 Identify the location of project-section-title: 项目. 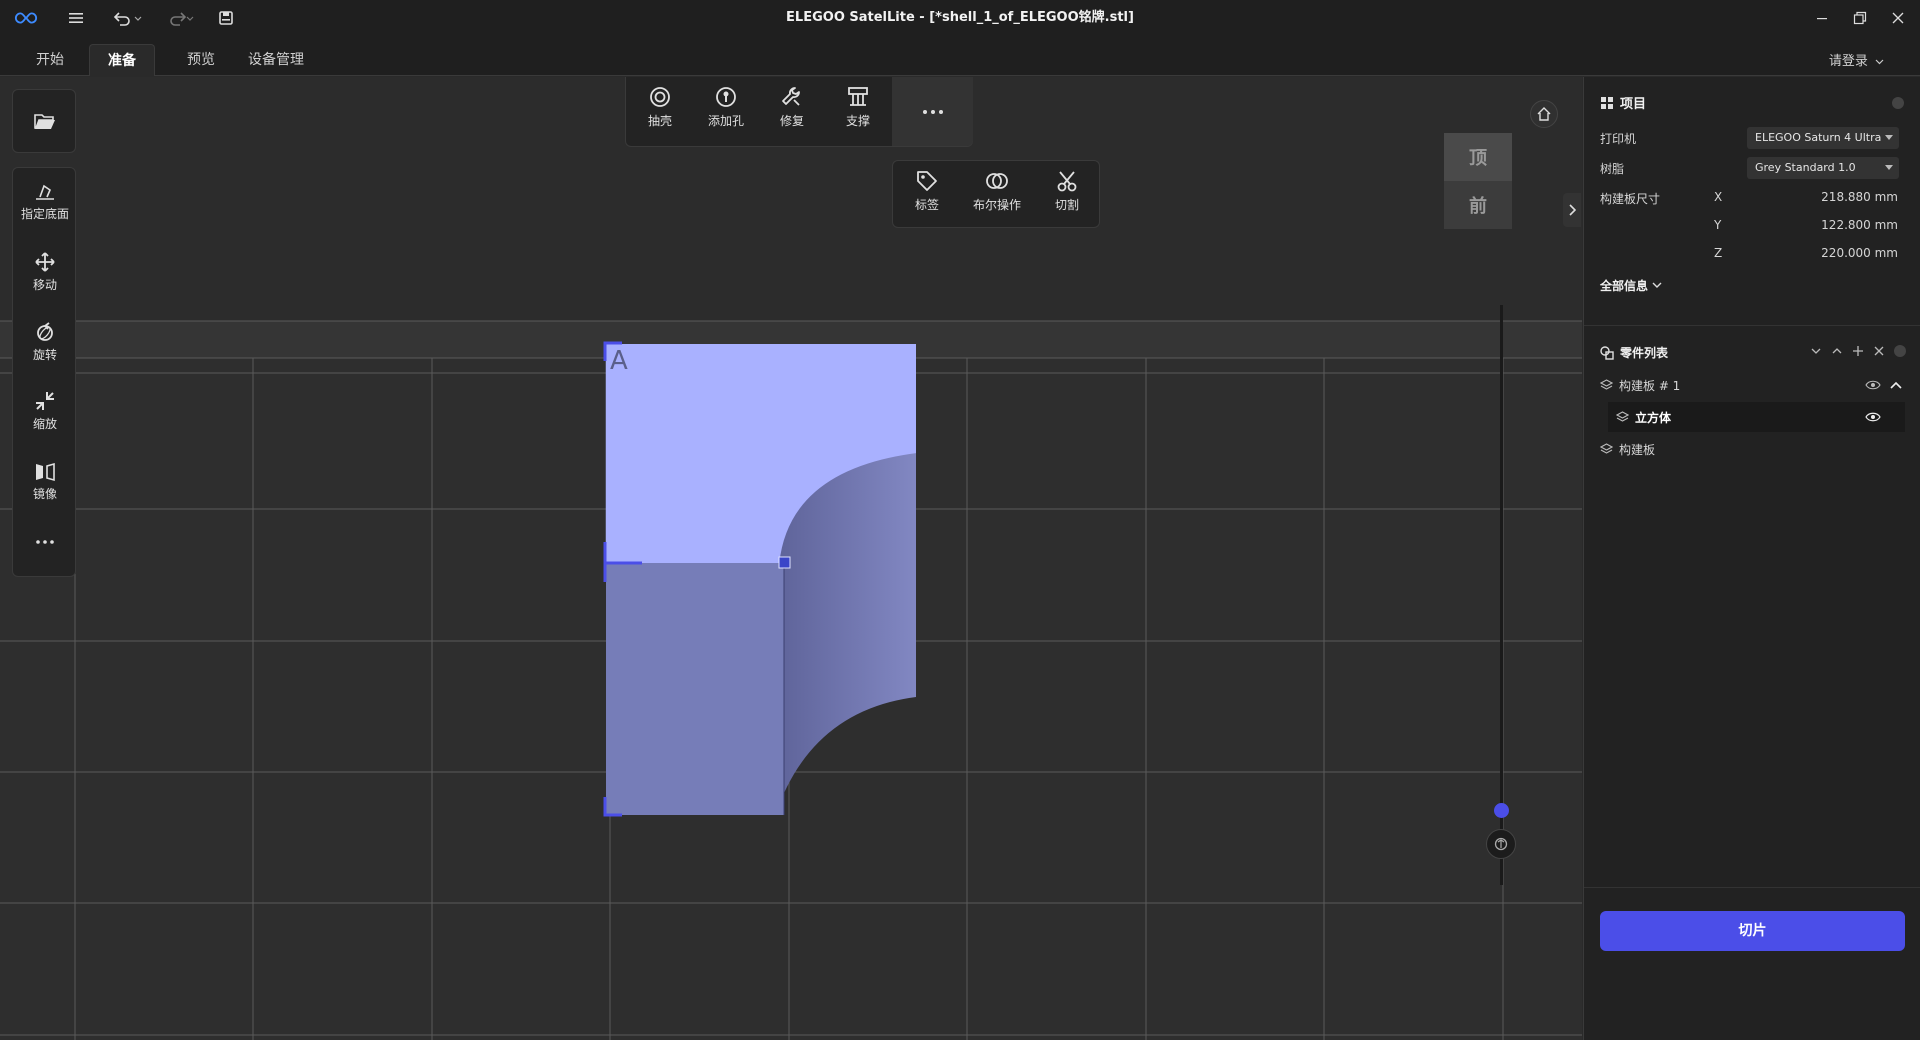
(1623, 102).